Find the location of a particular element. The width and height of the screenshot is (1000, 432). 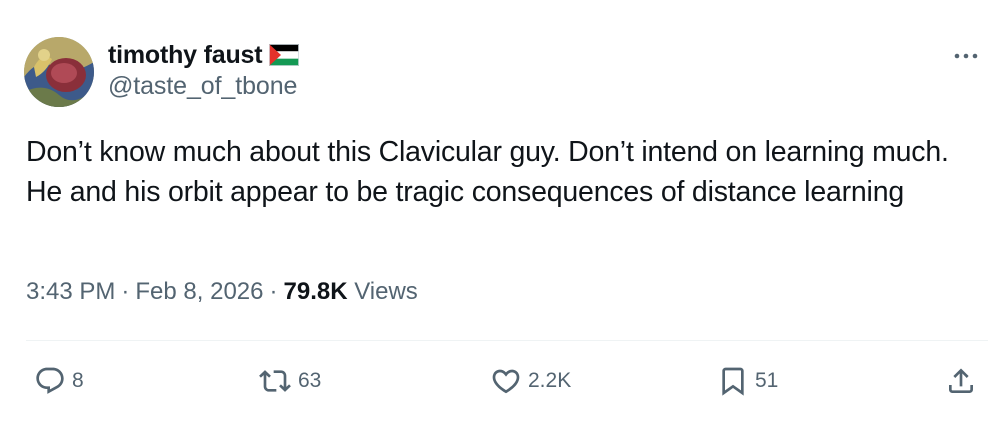

bookmark-count: 51 is located at coordinates (767, 380).